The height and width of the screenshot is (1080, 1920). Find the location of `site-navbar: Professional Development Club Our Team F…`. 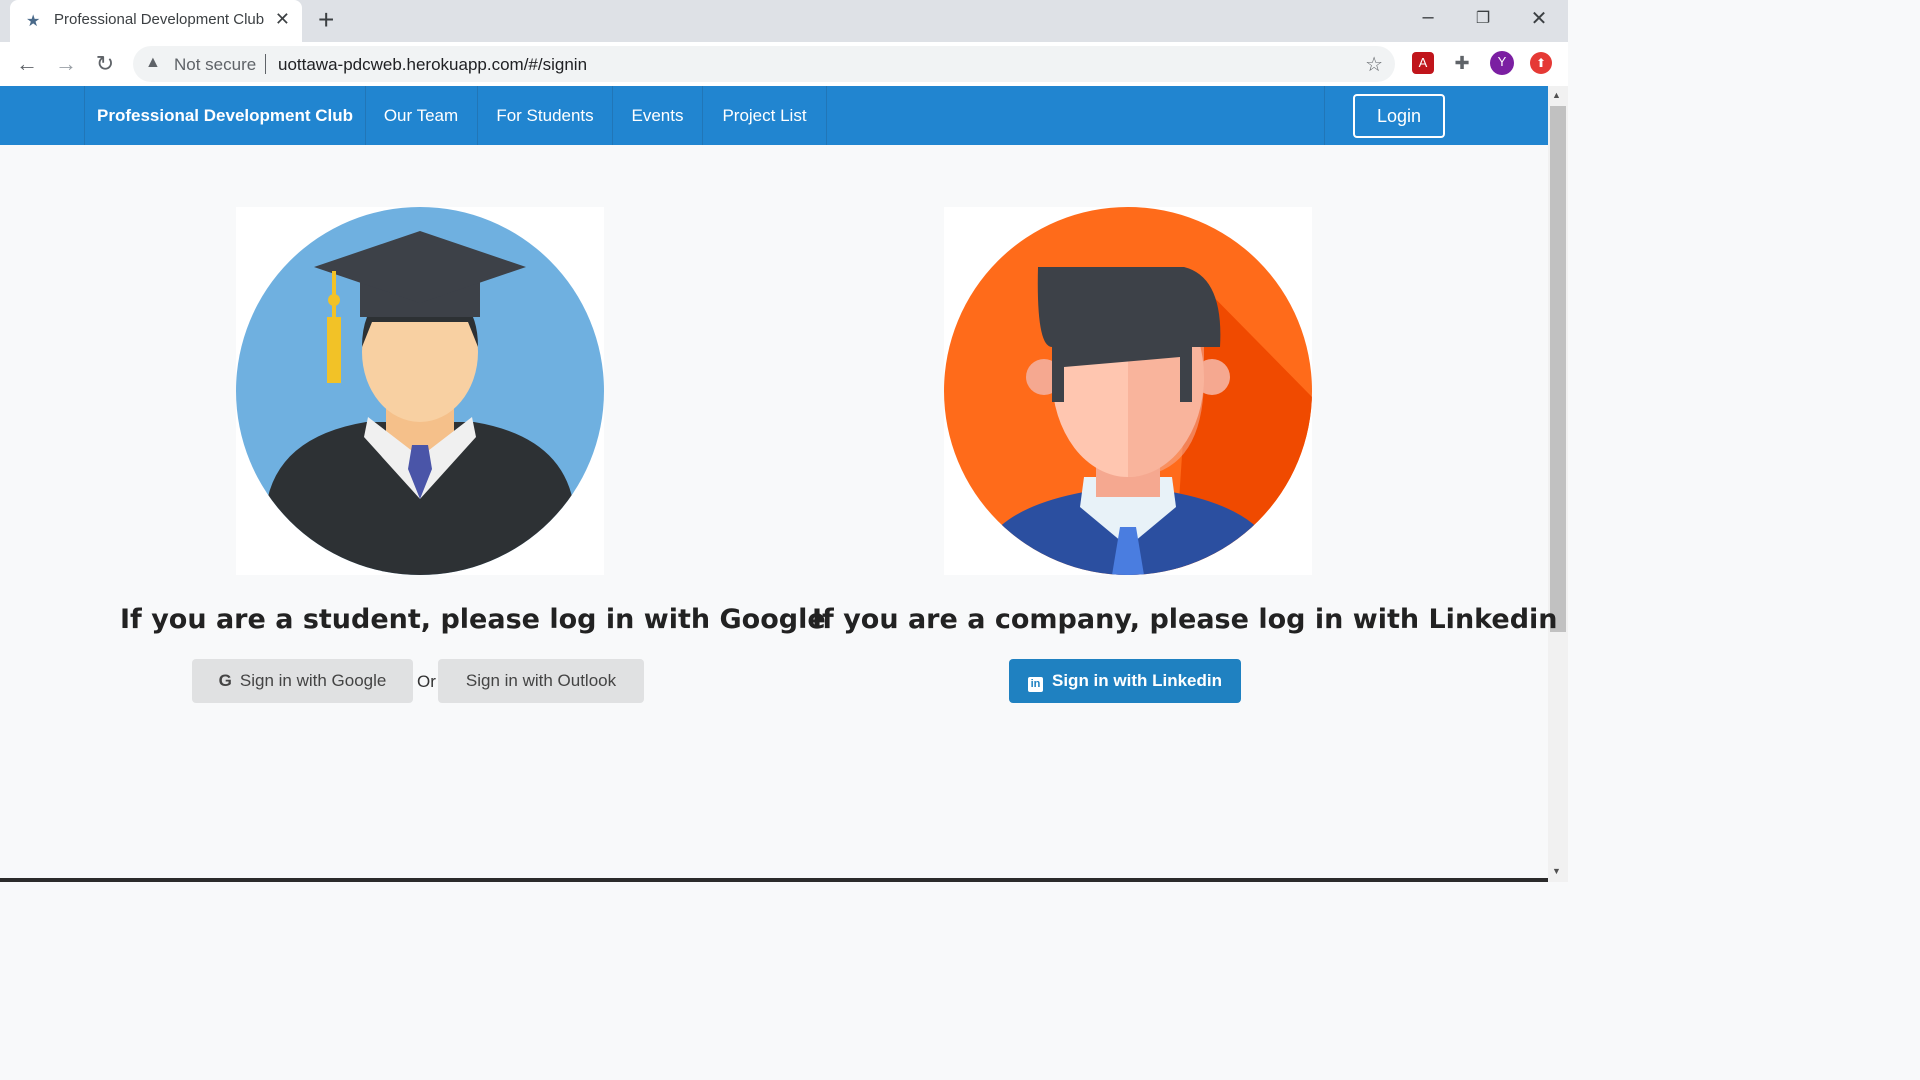

site-navbar: Professional Development Club Our Team F… is located at coordinates (774, 115).